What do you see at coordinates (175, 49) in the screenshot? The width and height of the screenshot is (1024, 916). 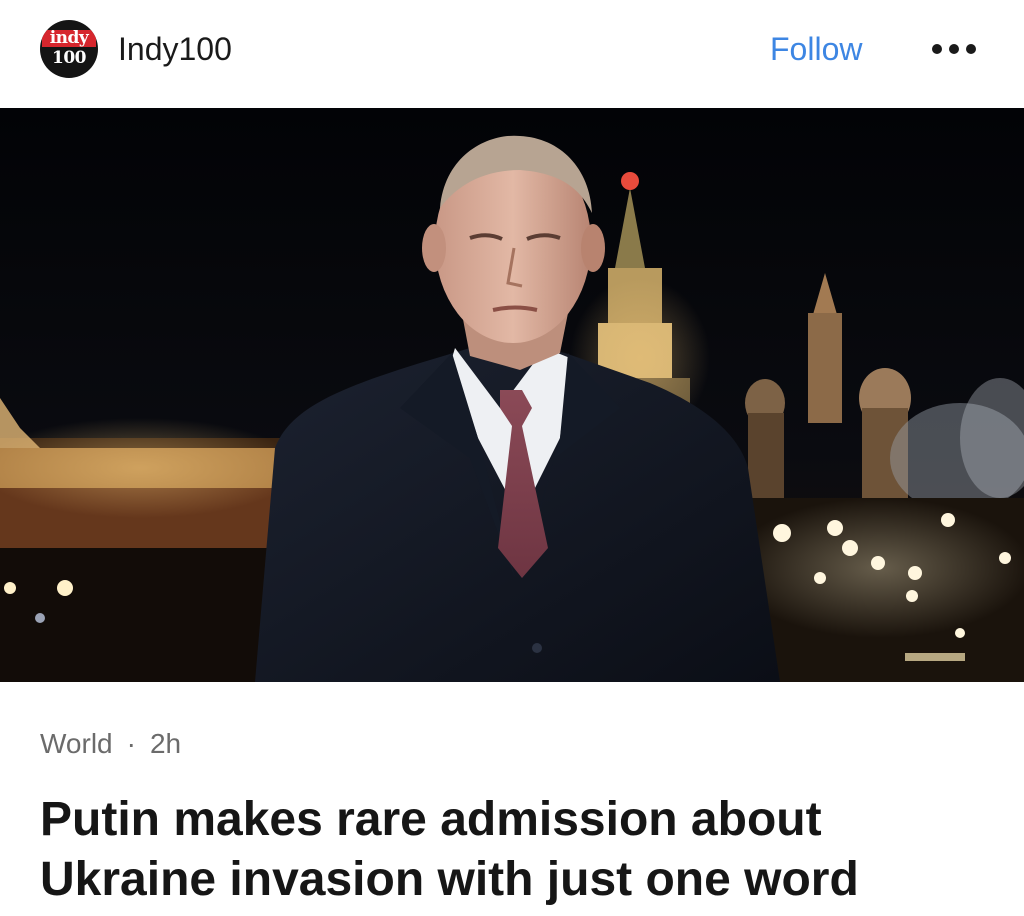 I see `publisher-name: Indy100` at bounding box center [175, 49].